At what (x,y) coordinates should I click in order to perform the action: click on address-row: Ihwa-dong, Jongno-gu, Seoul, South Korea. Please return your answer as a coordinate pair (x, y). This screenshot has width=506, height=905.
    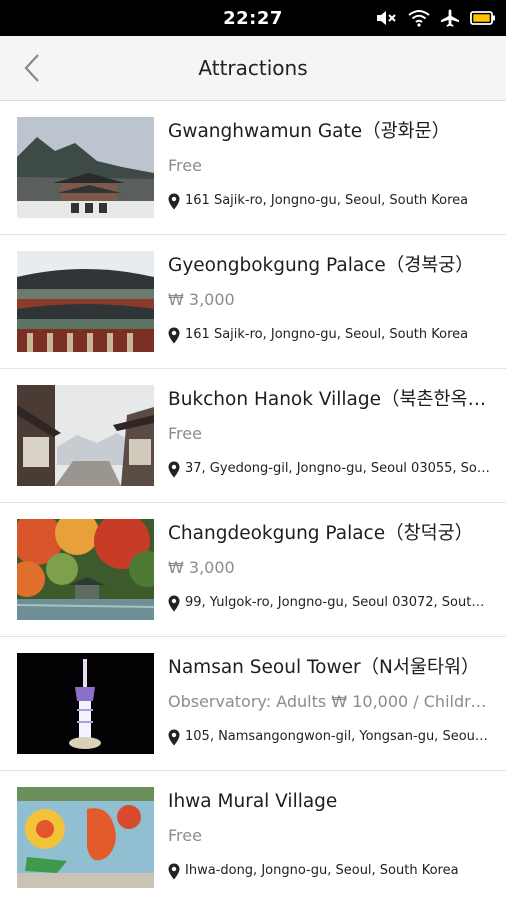
    Looking at the image, I should click on (329, 871).